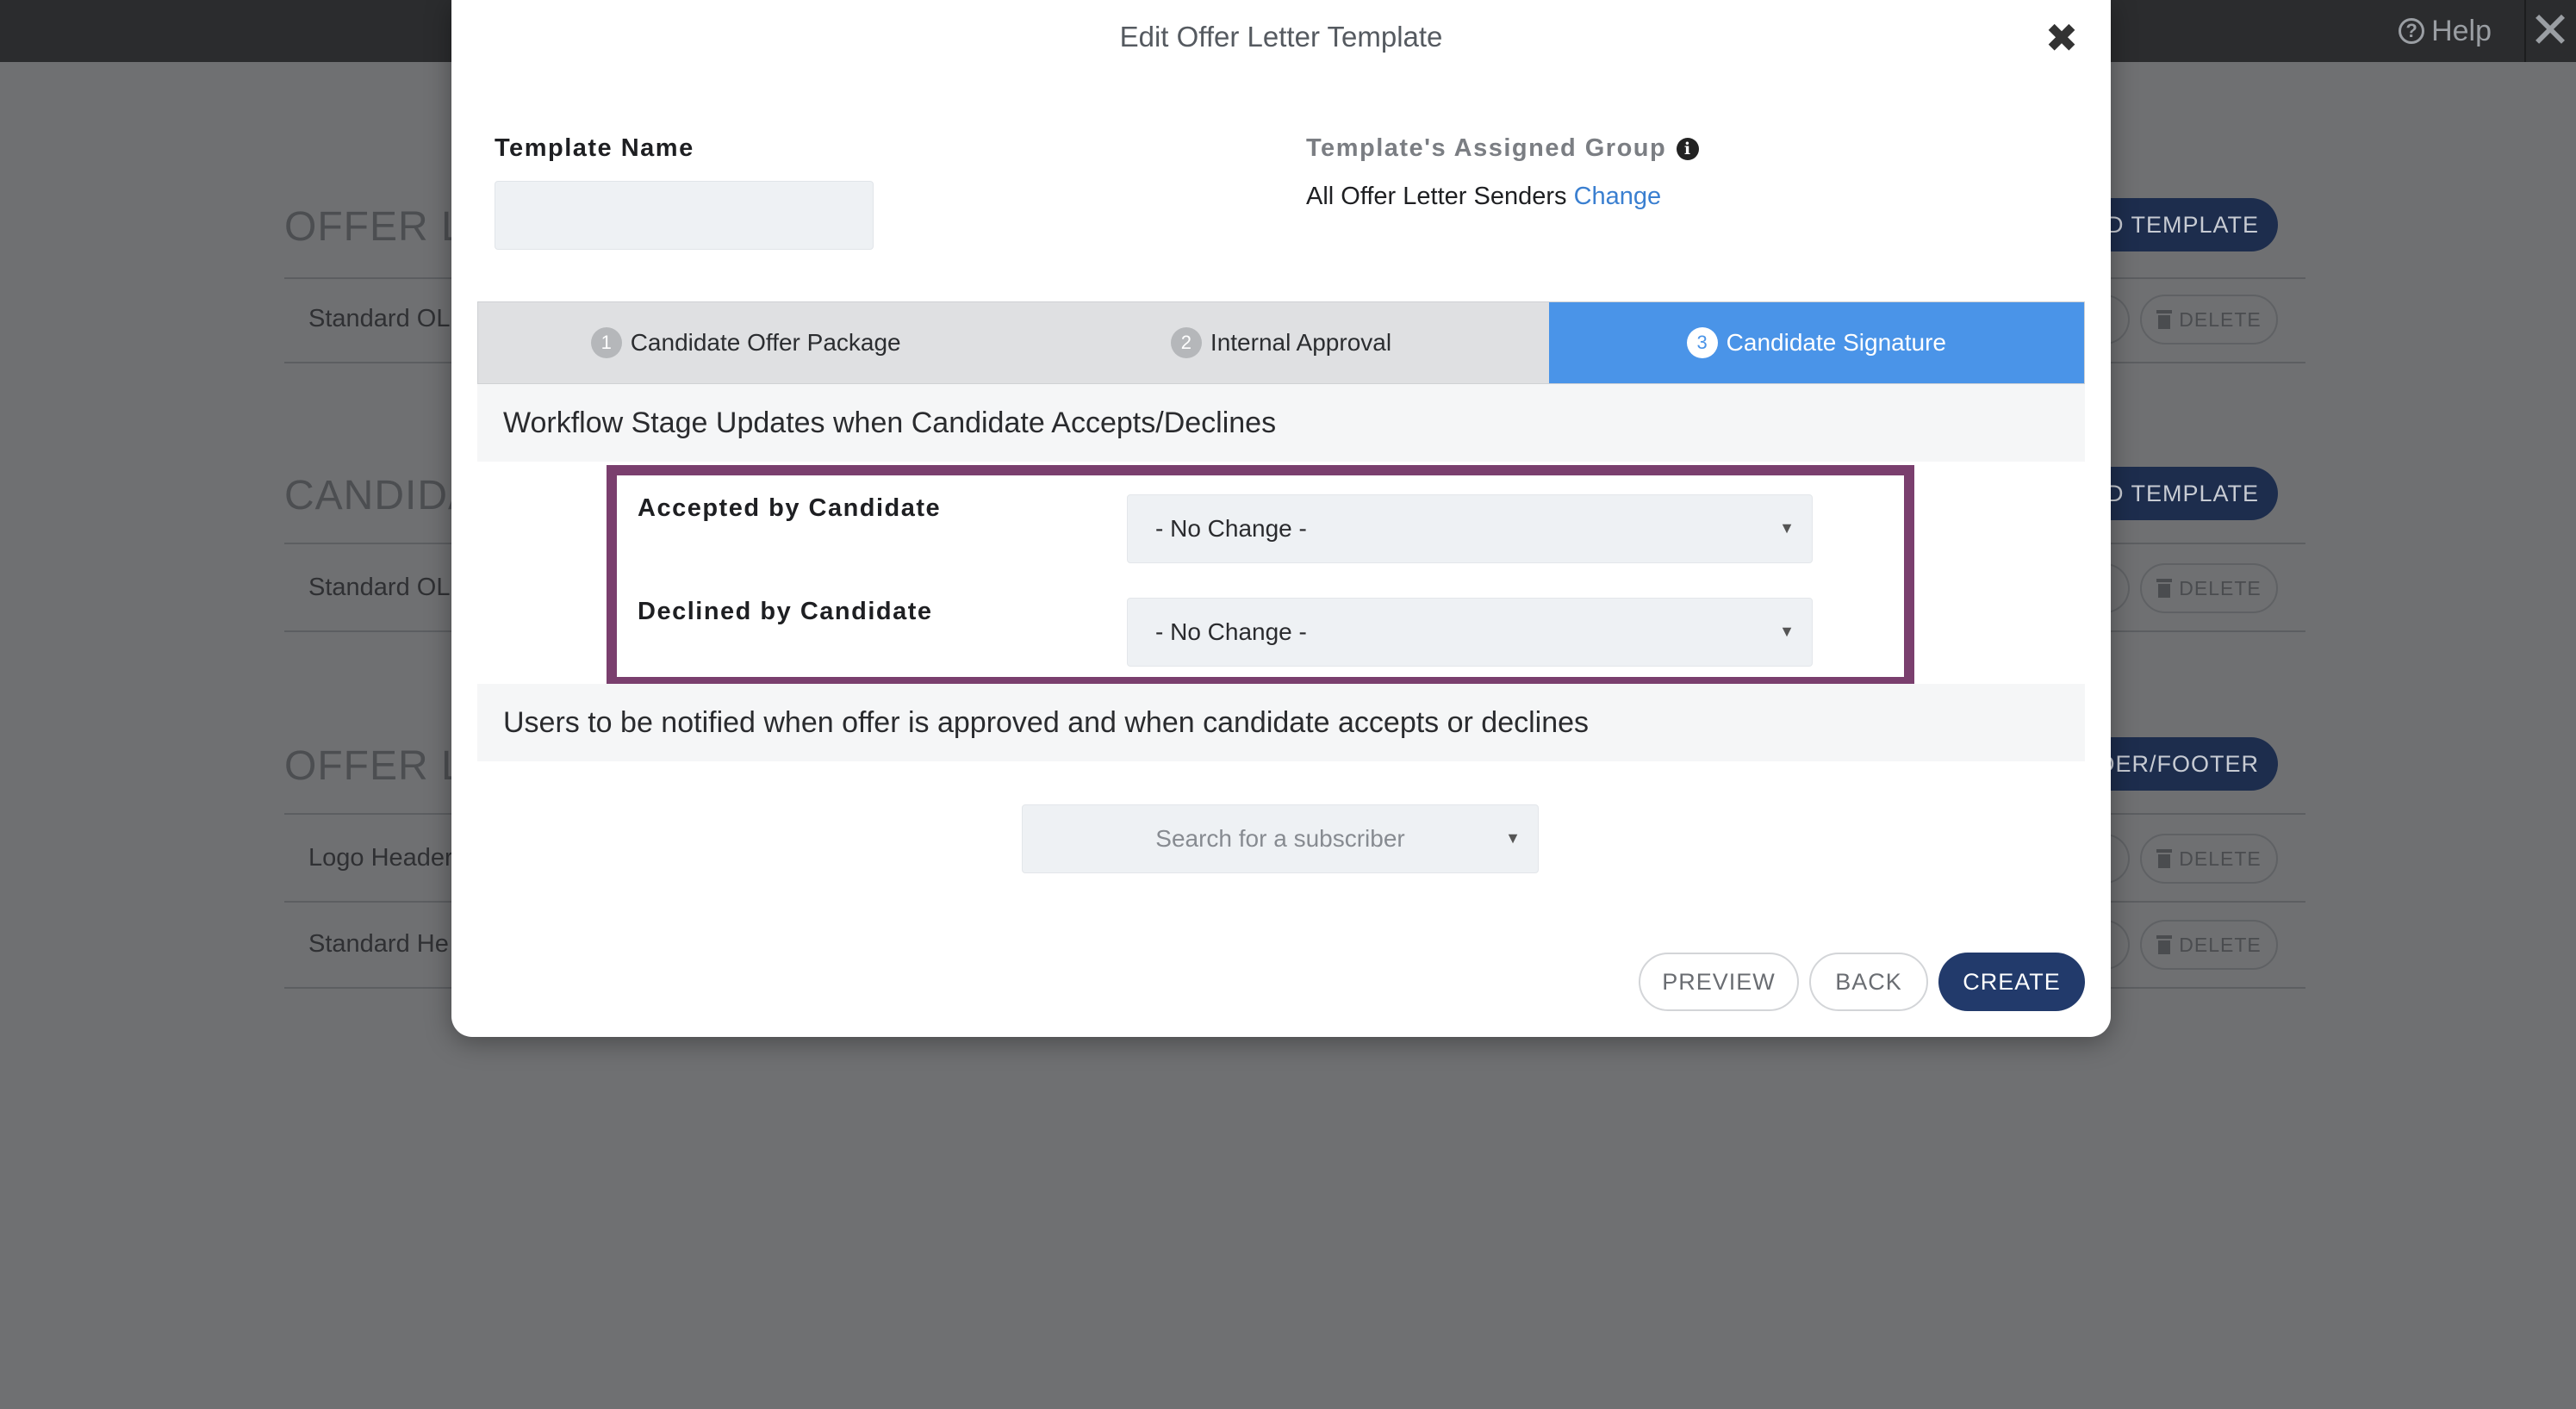  Describe the element at coordinates (766, 342) in the screenshot. I see `tab-label: Candidate Offer Package` at that location.